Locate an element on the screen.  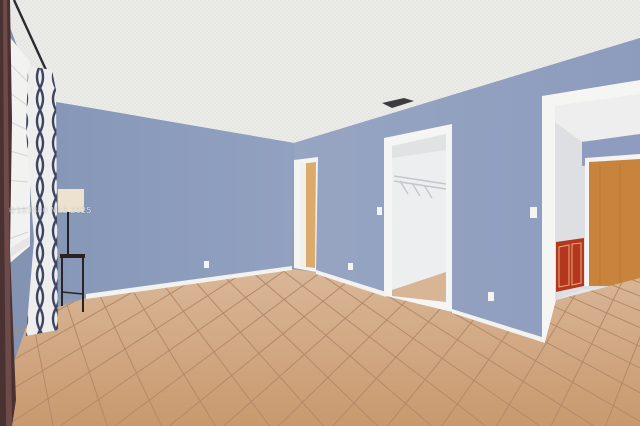
red-cabinet is located at coordinates (570, 265).